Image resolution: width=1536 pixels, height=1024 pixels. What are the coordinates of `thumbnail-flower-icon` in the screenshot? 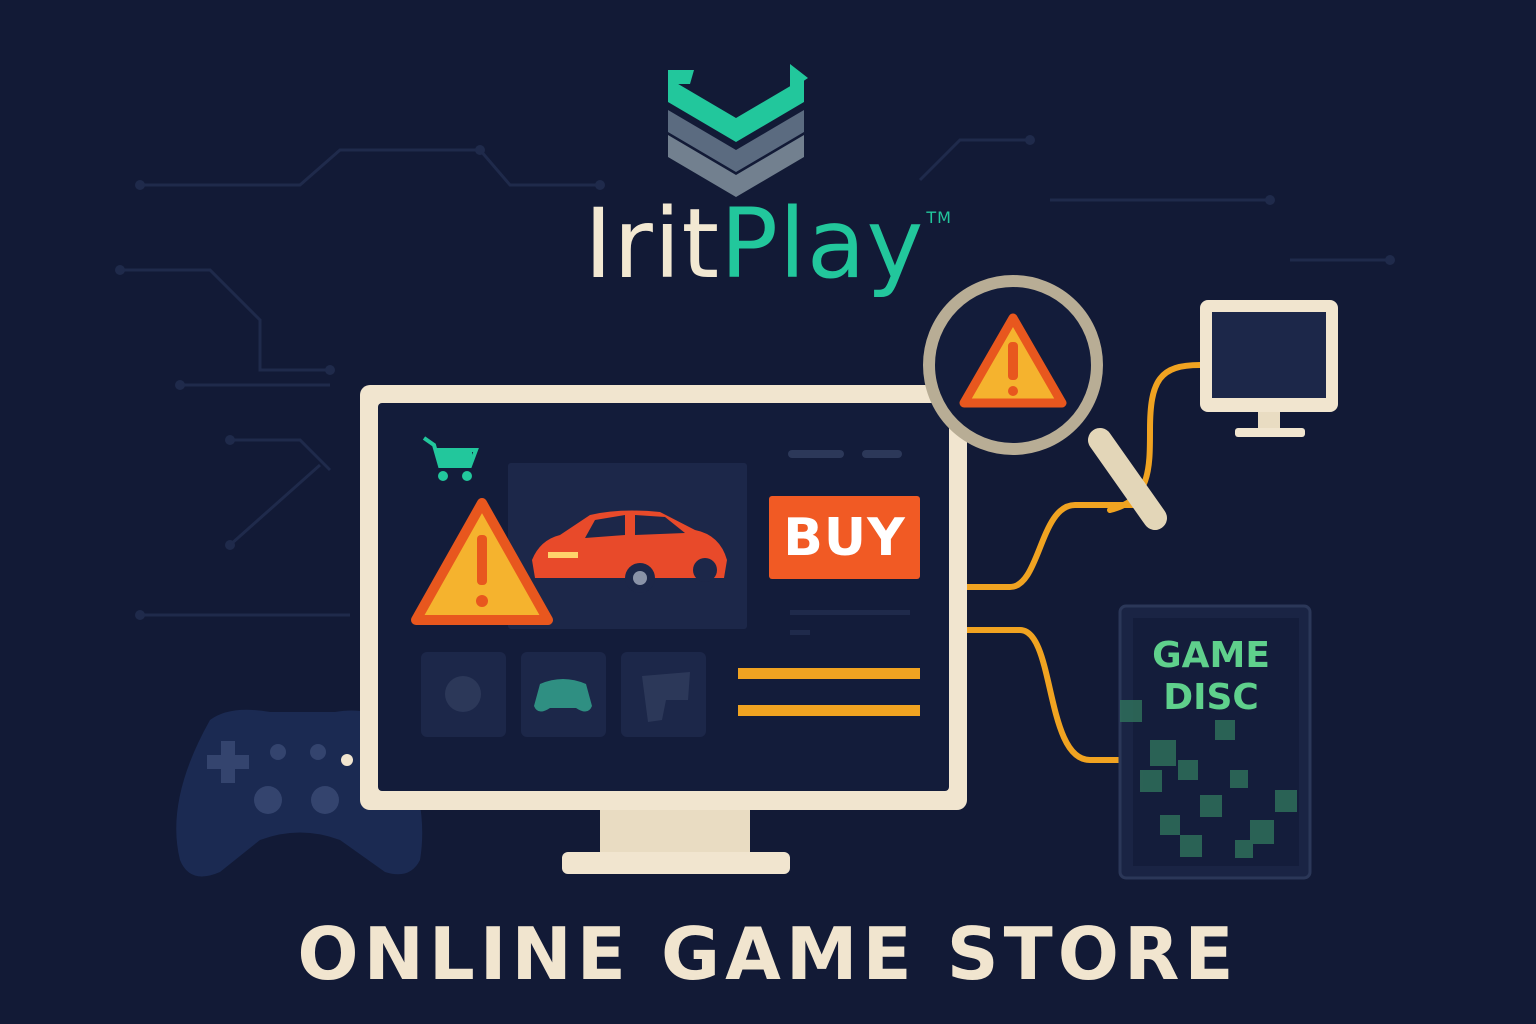 It's located at (463, 694).